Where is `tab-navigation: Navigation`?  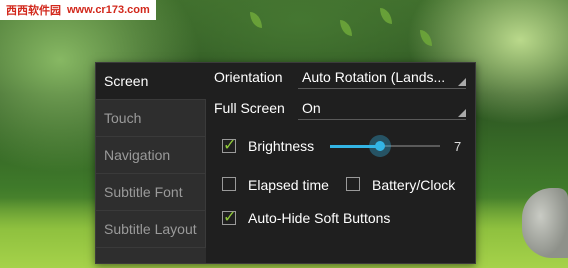
tab-navigation: Navigation is located at coordinates (151, 155).